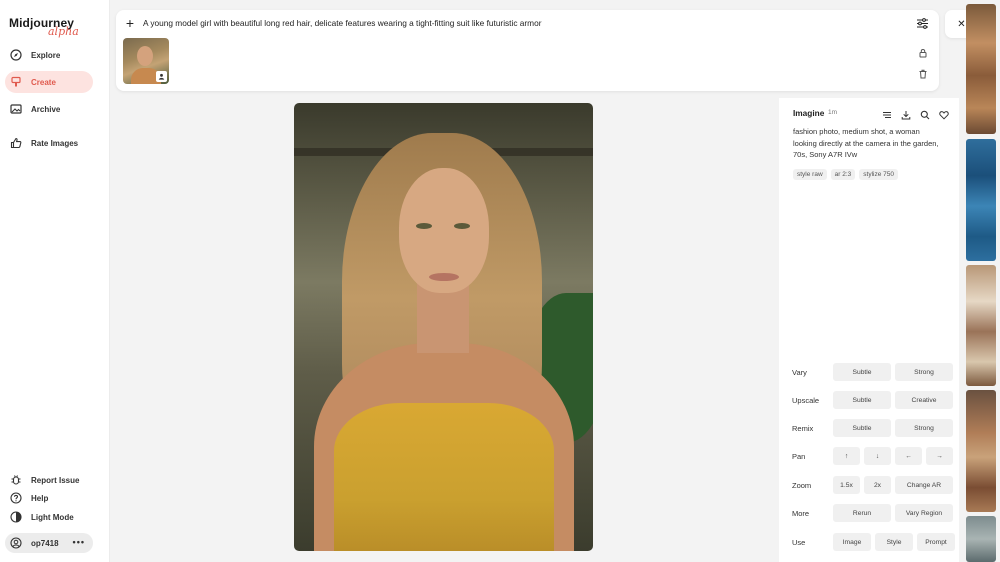 Image resolution: width=1000 pixels, height=562 pixels. What do you see at coordinates (424, 226) in the screenshot?
I see `image-left-eye` at bounding box center [424, 226].